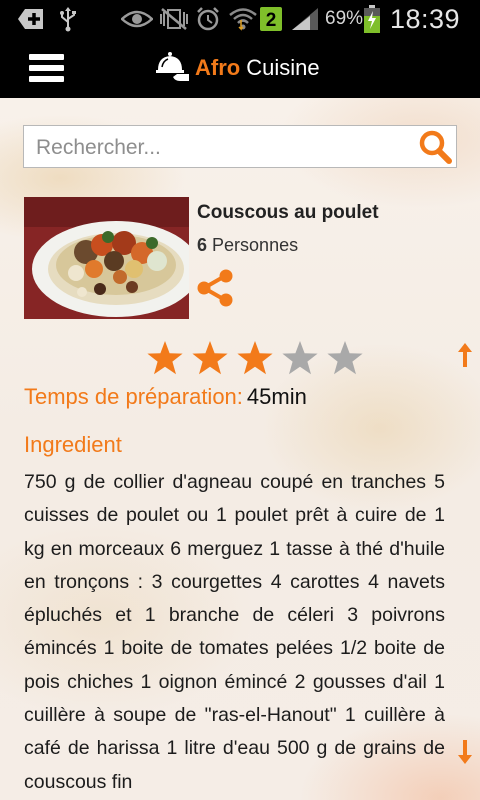 This screenshot has height=800, width=480. Describe the element at coordinates (218, 67) in the screenshot. I see `app-title-brand: Afro` at that location.